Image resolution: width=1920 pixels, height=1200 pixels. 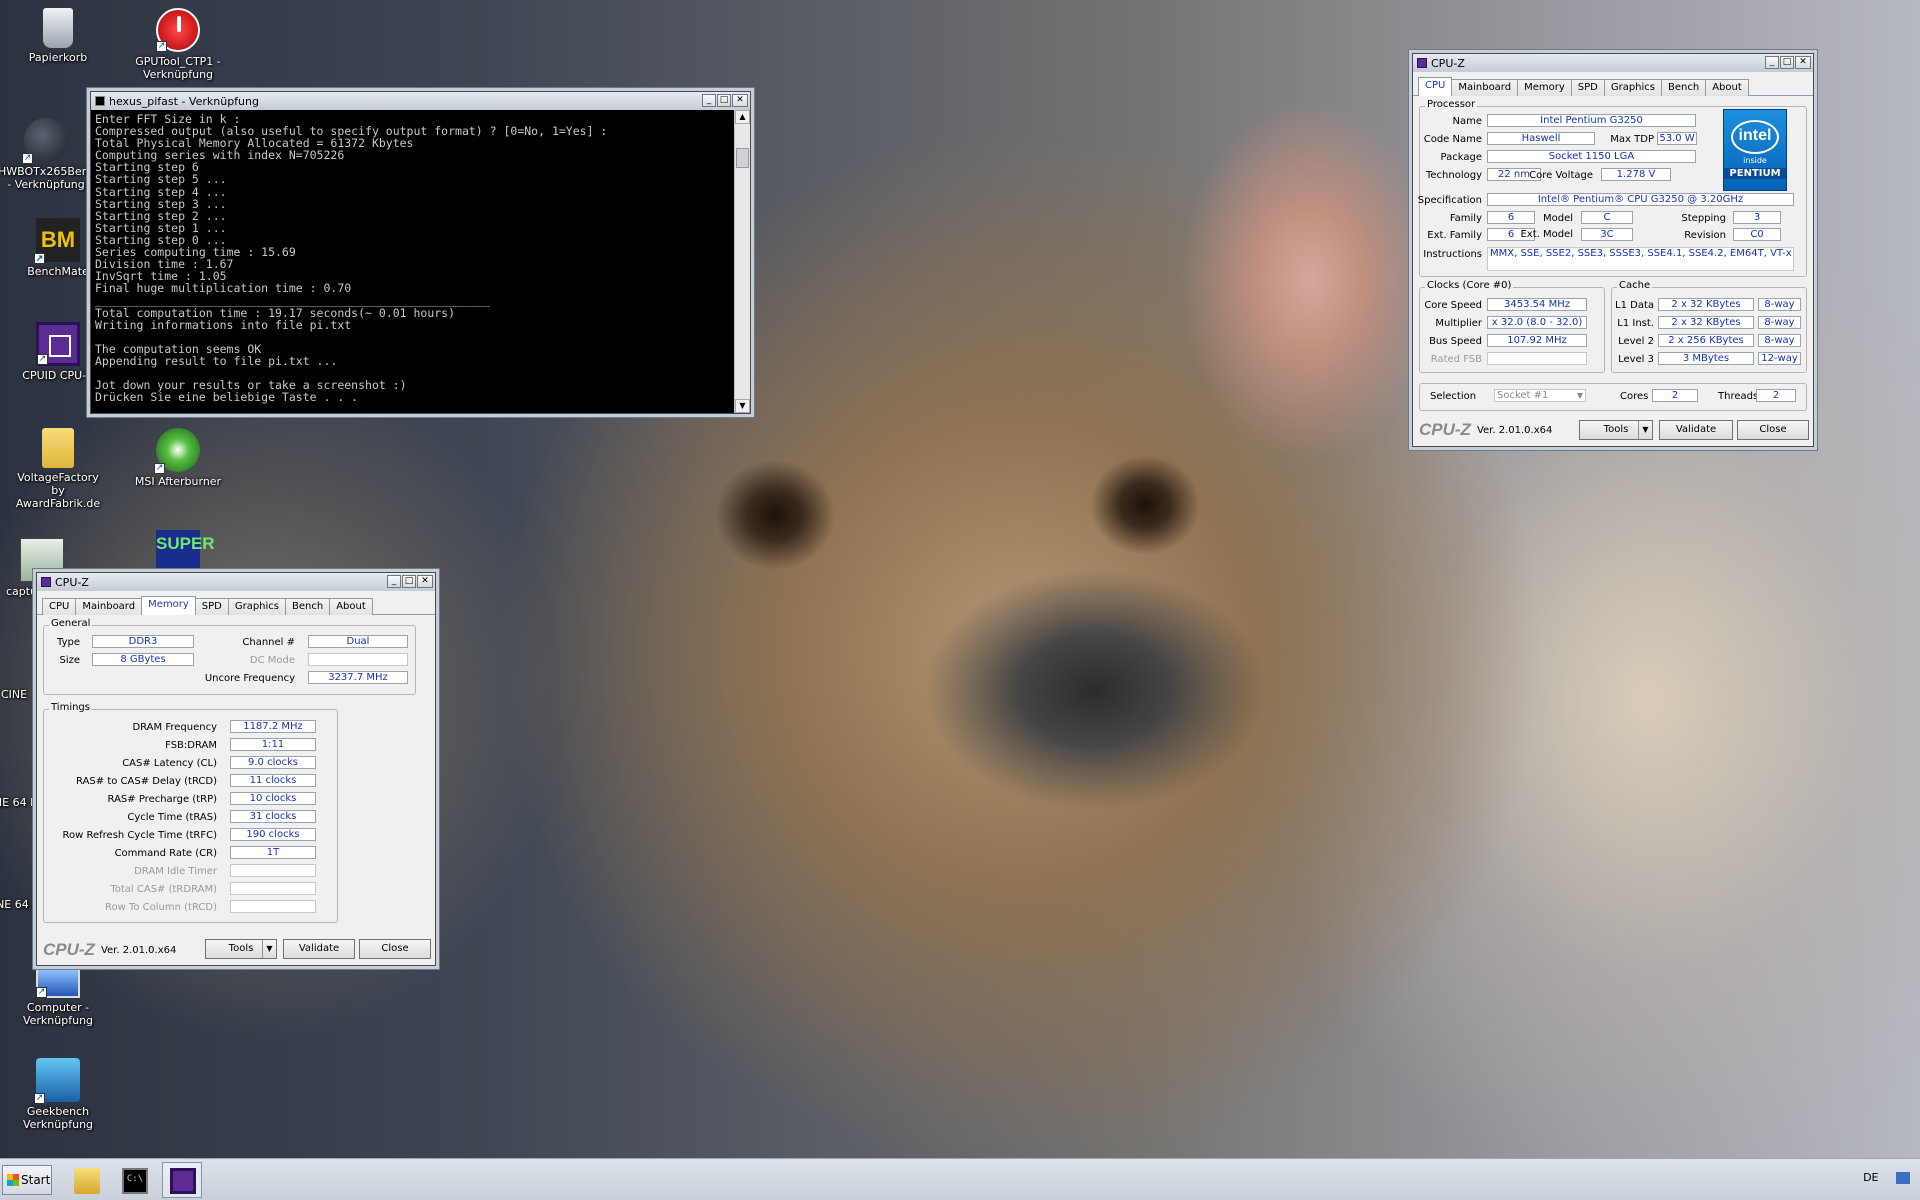 What do you see at coordinates (1591, 120) in the screenshot?
I see `name-value: Intel Pentium G3250` at bounding box center [1591, 120].